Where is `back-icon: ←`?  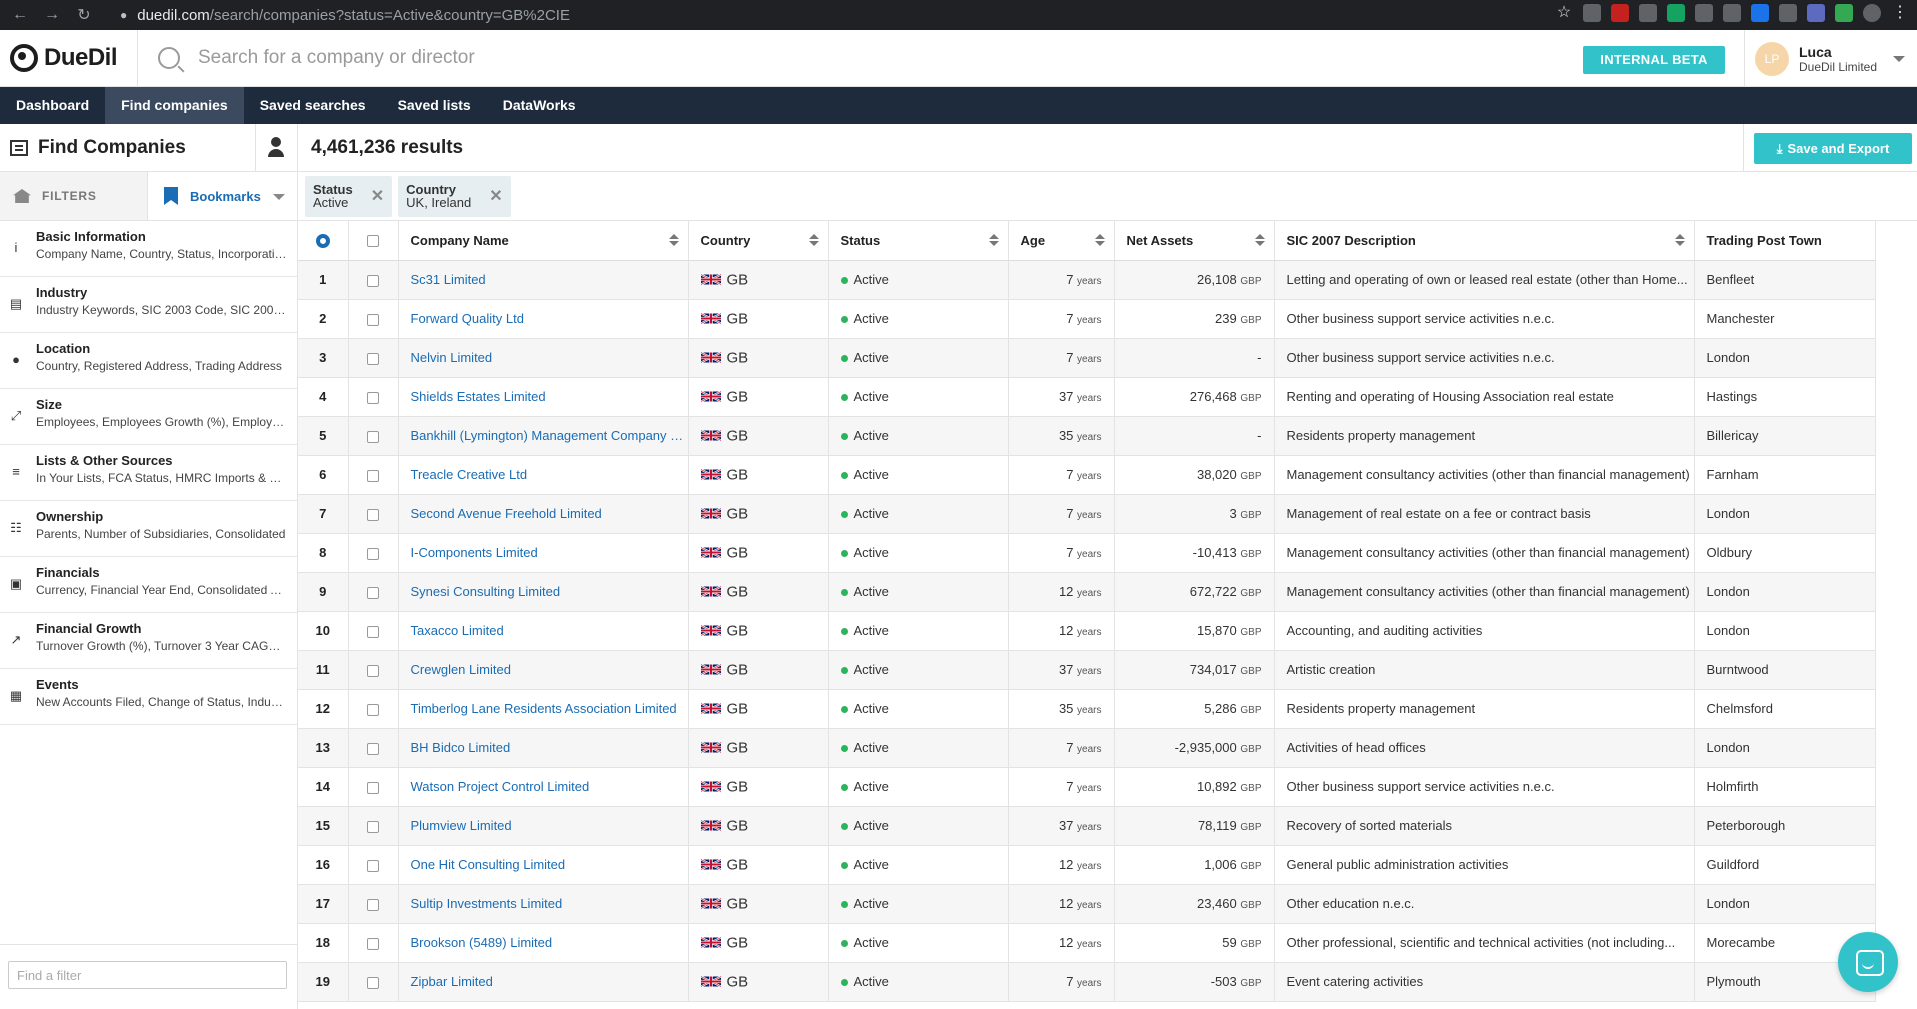
back-icon: ← is located at coordinates (20, 15).